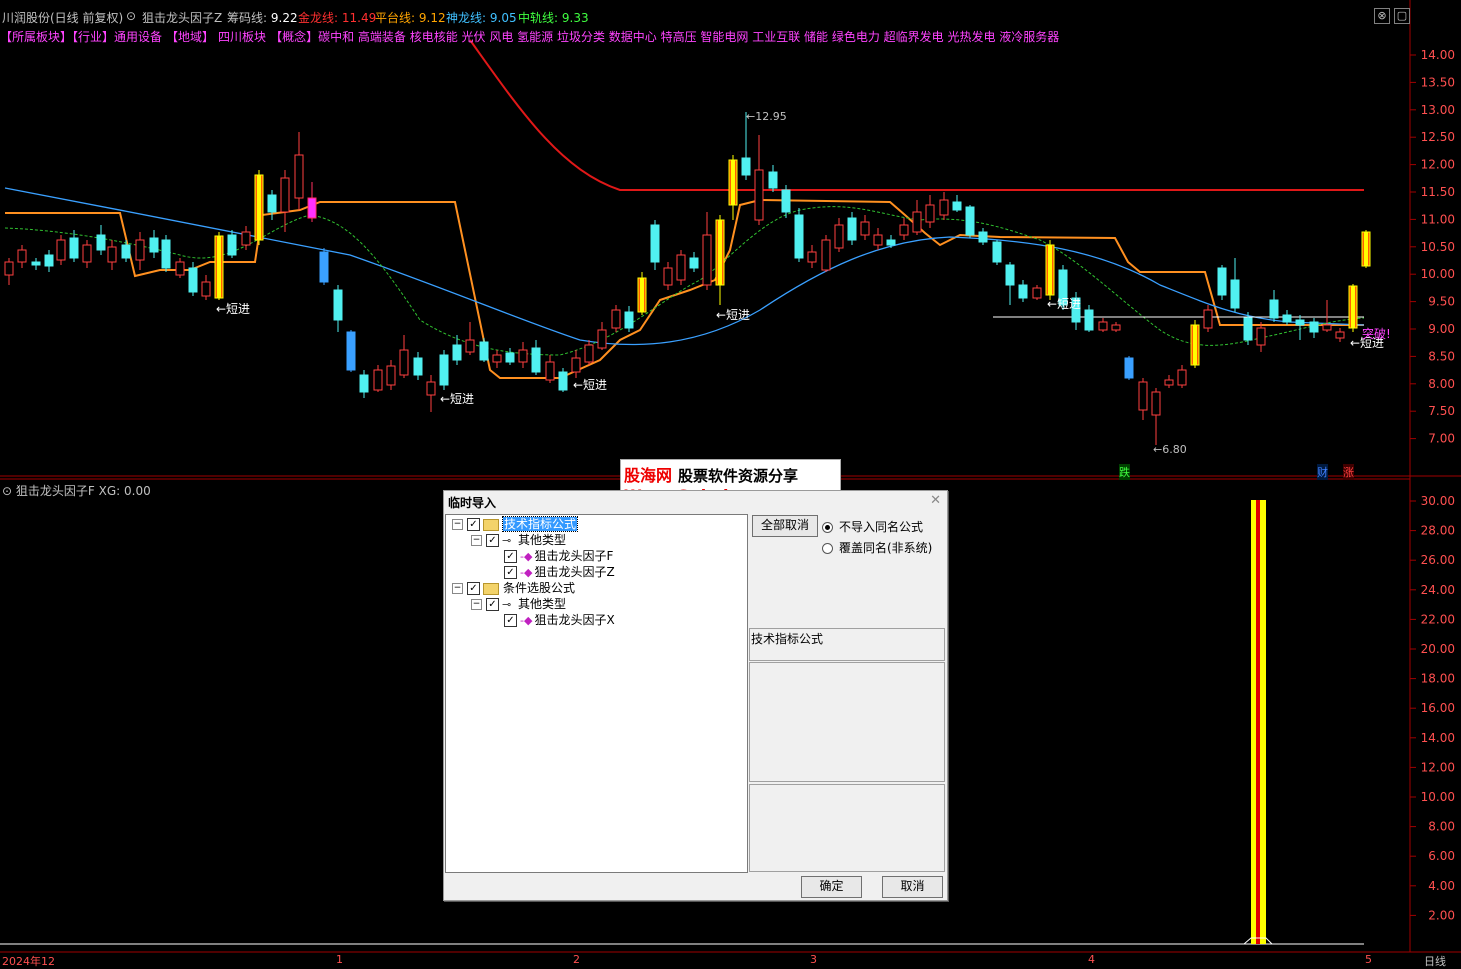  I want to click on formula-diamond-icon: -◆, so click(526, 556).